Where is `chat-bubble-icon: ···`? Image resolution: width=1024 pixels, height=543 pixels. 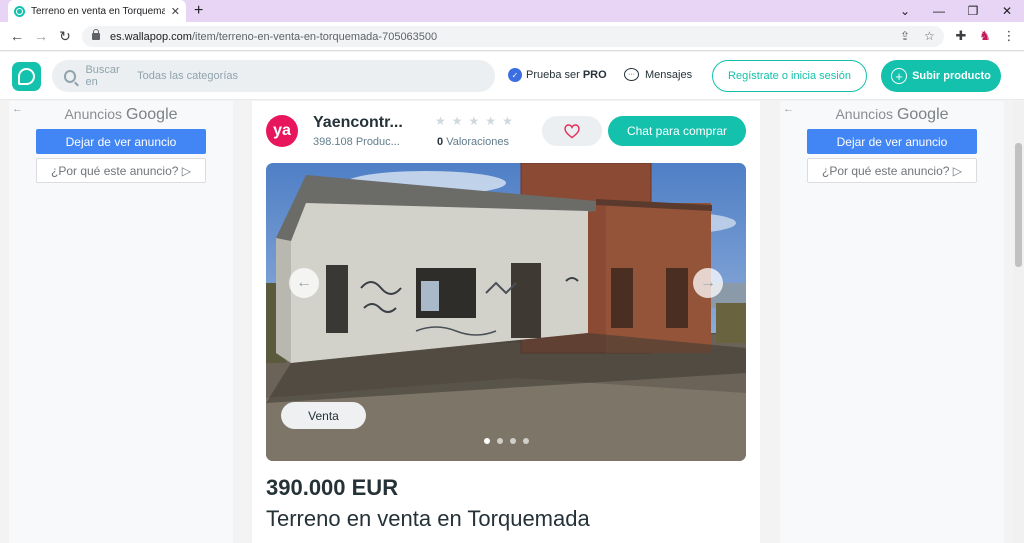
chat-bubble-icon: ··· is located at coordinates (631, 74).